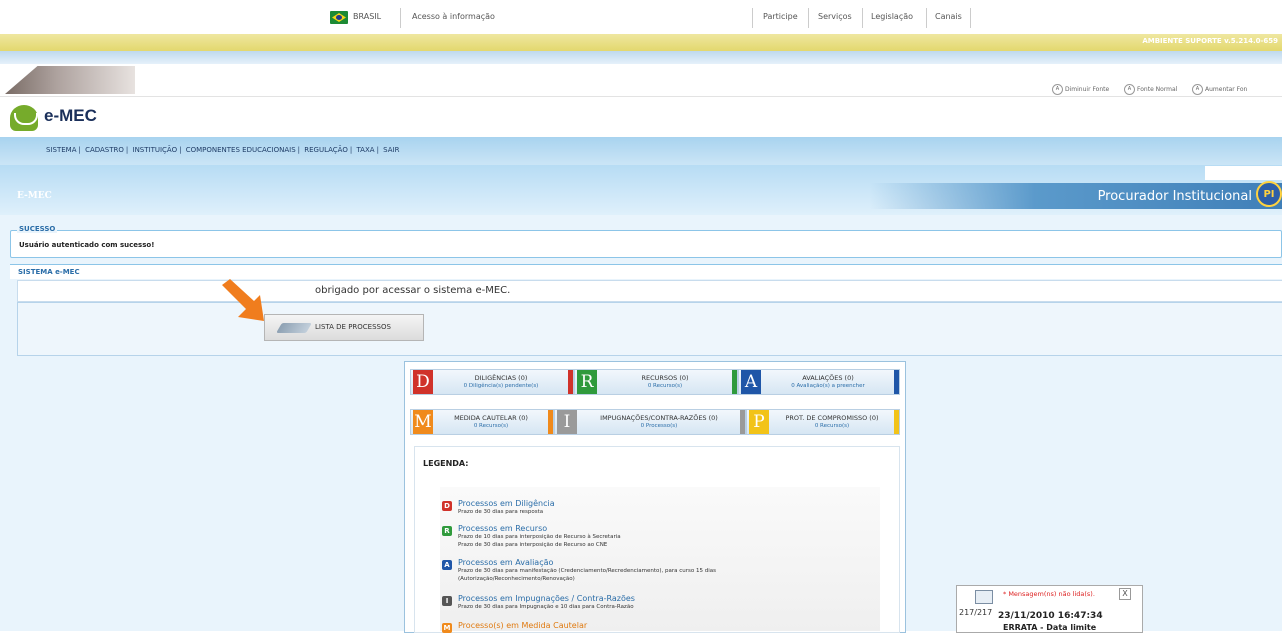 This screenshot has height=633, width=1282. What do you see at coordinates (447, 628) in the screenshot?
I see `medida-icon: M` at bounding box center [447, 628].